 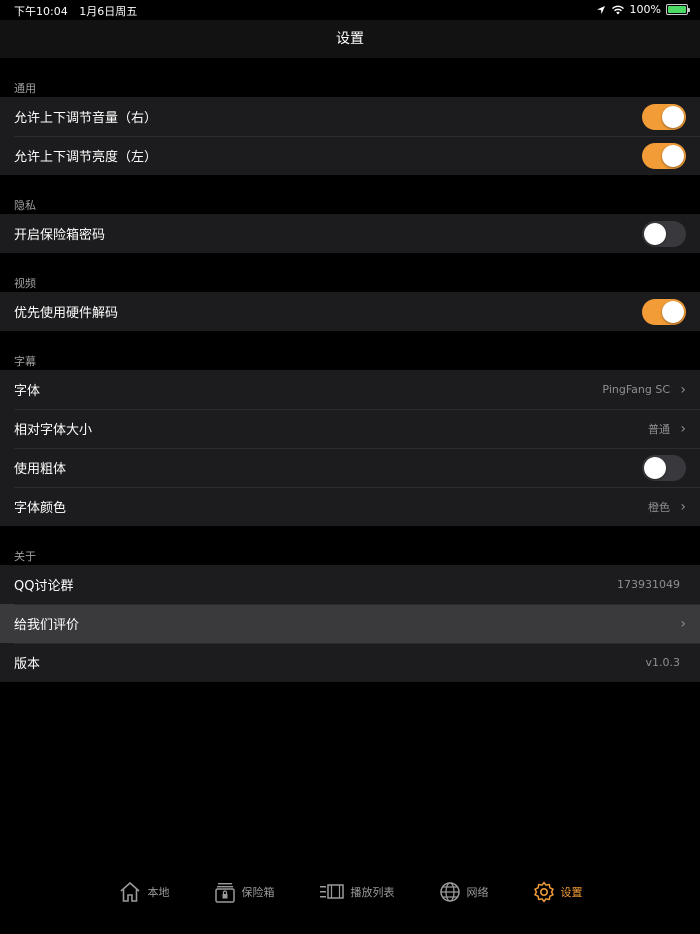 I want to click on wifi-icon, so click(x=617, y=9).